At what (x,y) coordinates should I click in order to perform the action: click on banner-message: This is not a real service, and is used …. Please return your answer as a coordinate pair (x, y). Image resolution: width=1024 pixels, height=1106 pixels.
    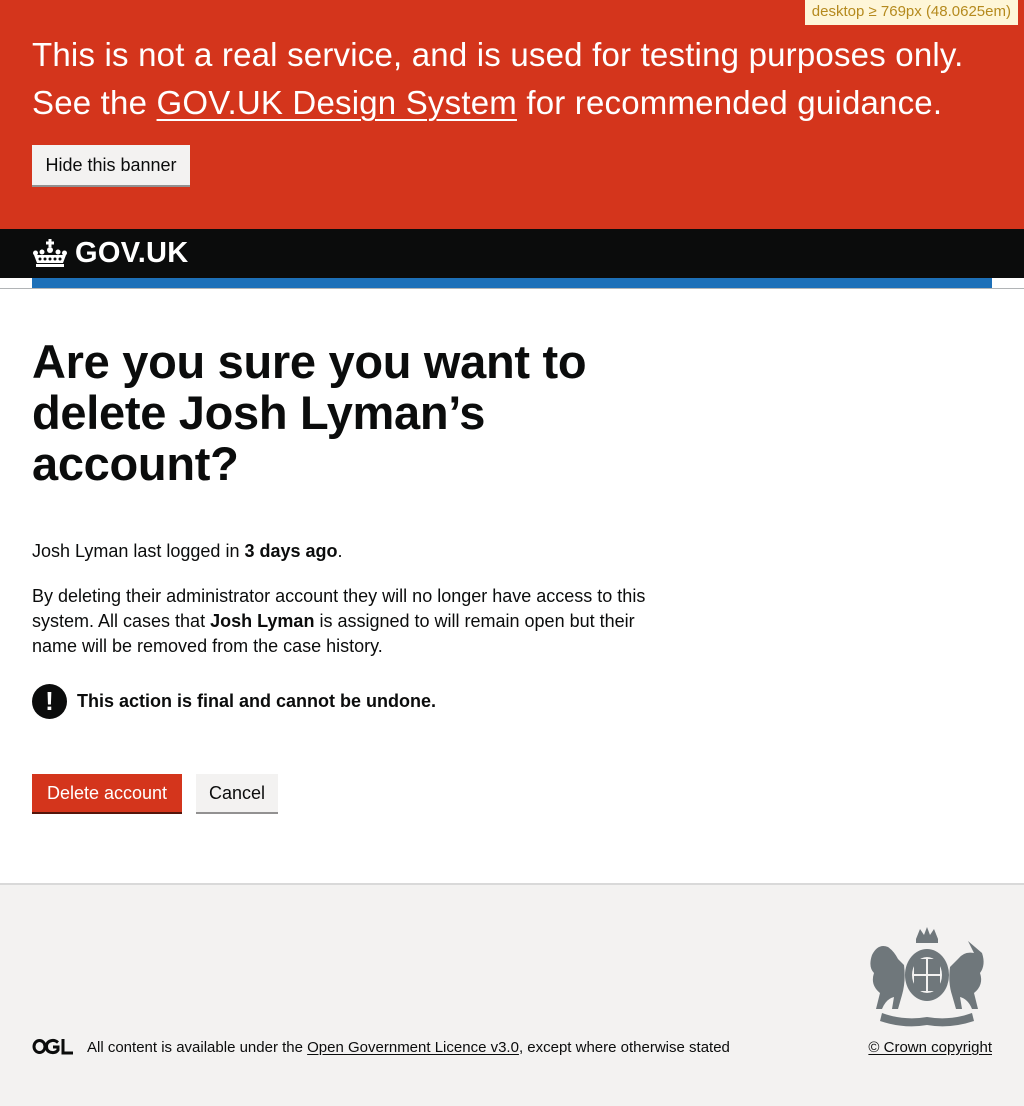
    Looking at the image, I should click on (517, 79).